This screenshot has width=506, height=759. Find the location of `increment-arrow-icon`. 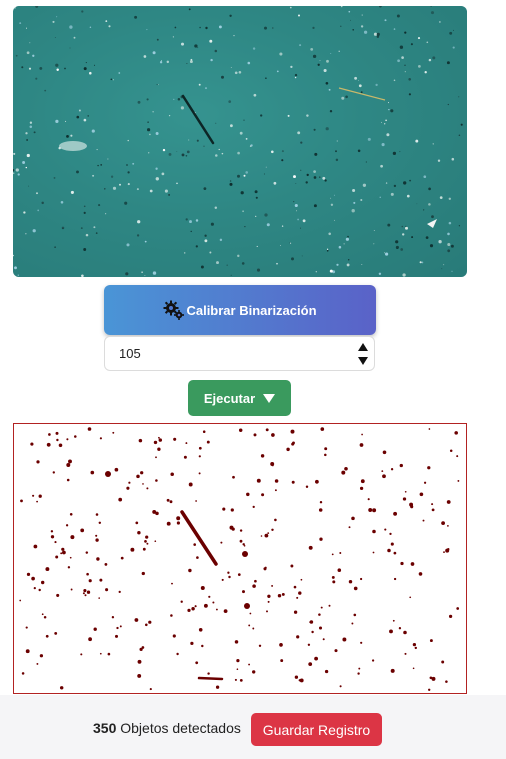

increment-arrow-icon is located at coordinates (363, 347).